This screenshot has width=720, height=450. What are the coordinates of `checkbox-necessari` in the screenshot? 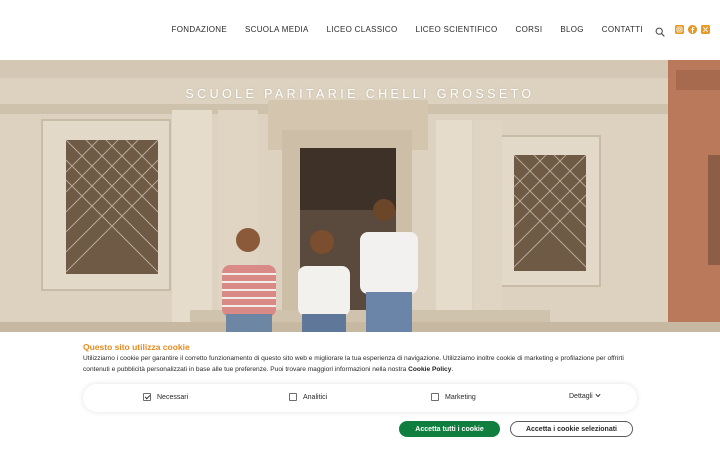 It's located at (147, 397).